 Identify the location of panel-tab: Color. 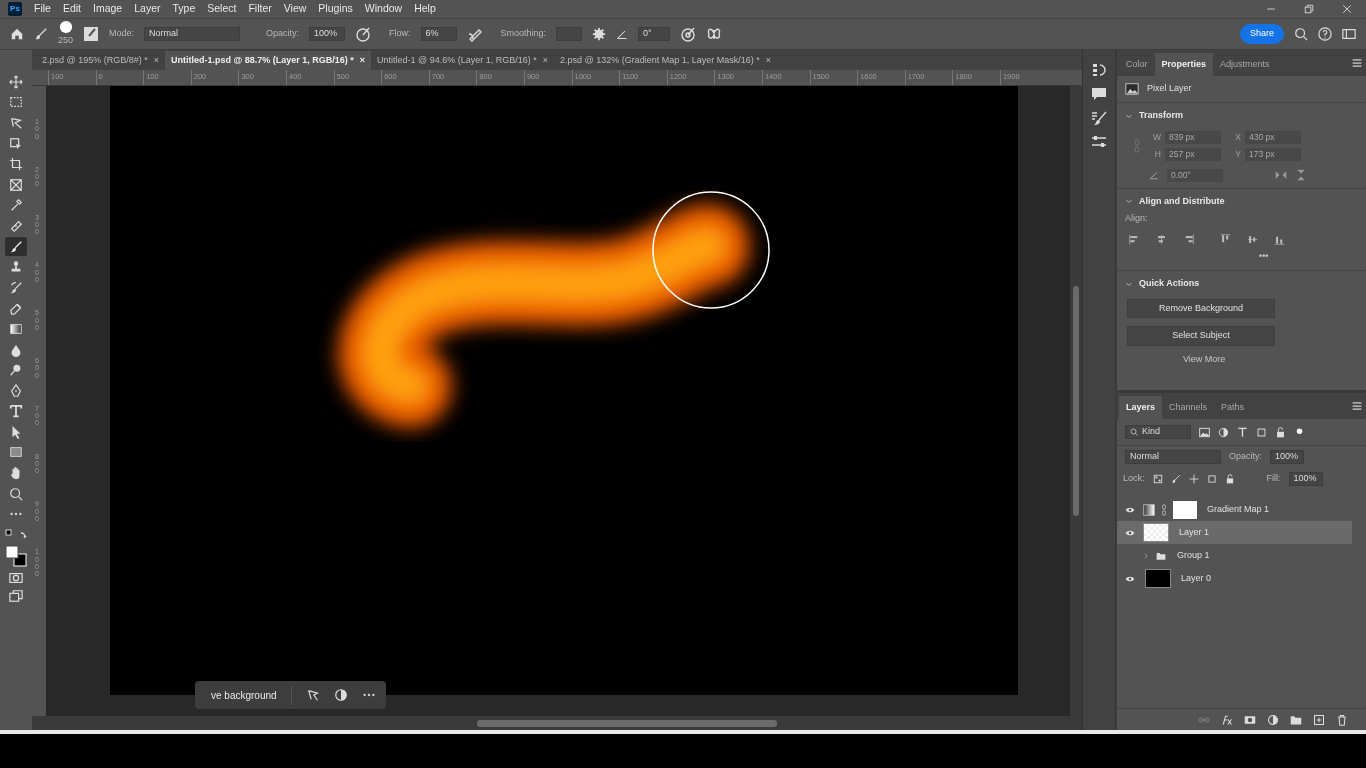
(1137, 64).